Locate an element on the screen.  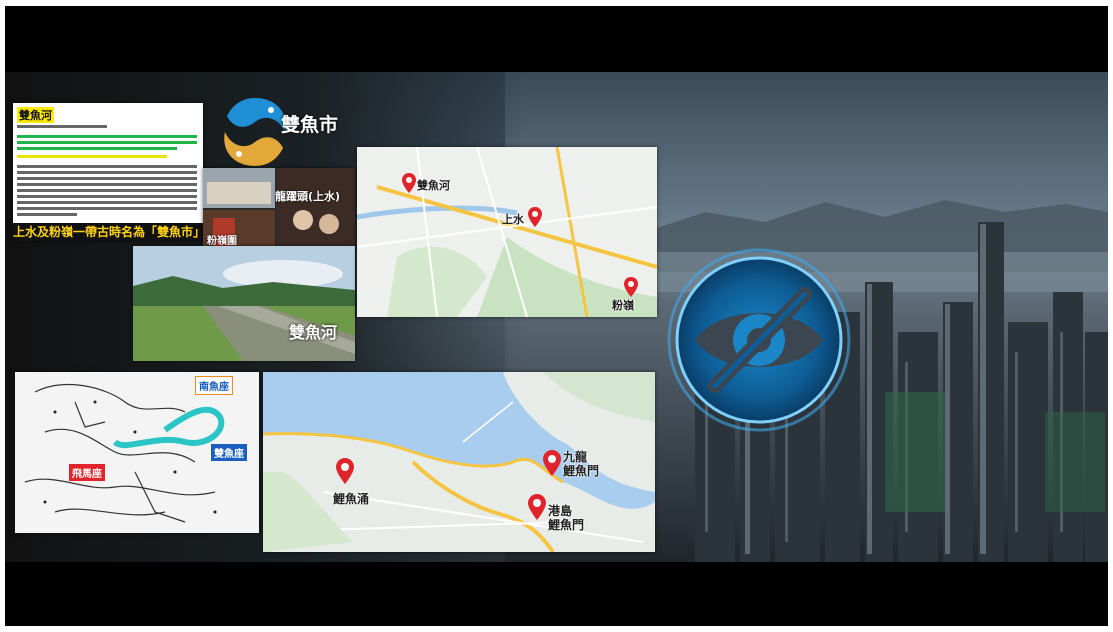
village-photo-collage: 龍躍頭(上水) 粉嶺圍 is located at coordinates (279, 209).